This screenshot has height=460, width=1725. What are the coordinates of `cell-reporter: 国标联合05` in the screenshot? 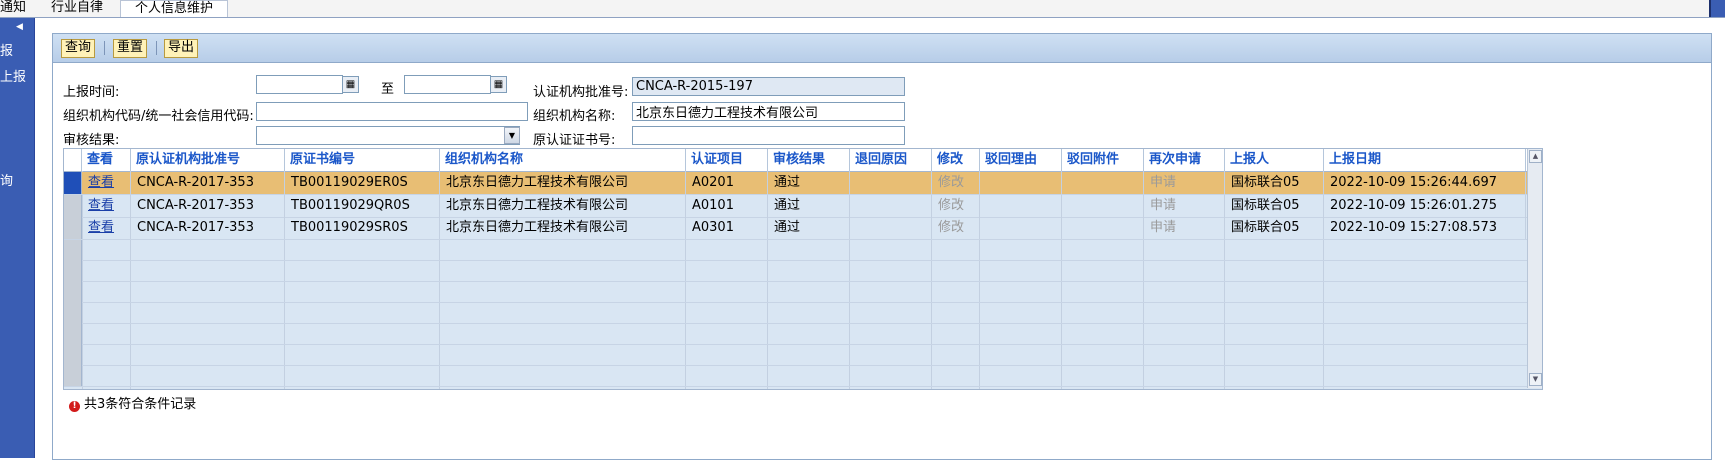 It's located at (1274, 183).